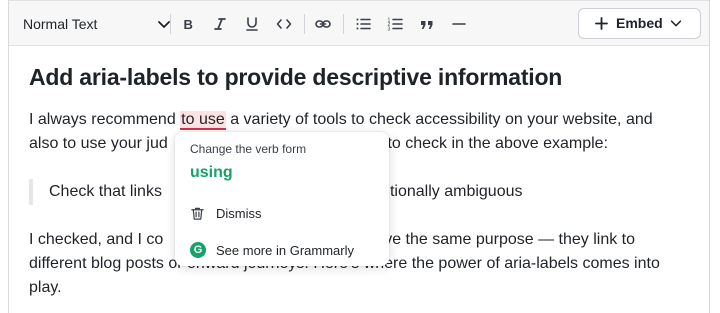 The width and height of the screenshot is (720, 313). I want to click on see-more-label: See more in Grammarly, so click(285, 250).